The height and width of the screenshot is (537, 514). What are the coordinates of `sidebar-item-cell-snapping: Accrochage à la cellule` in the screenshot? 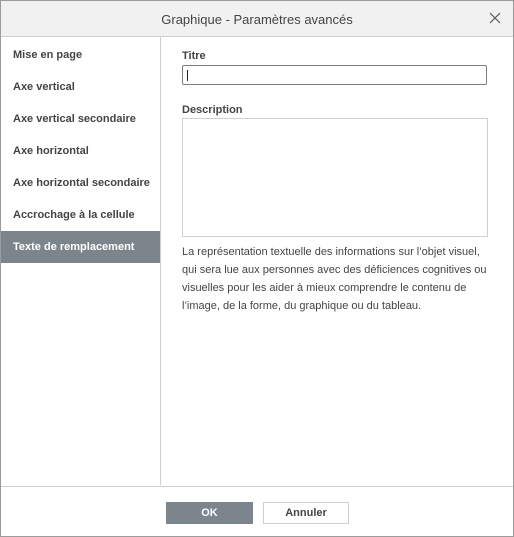 It's located at (80, 215).